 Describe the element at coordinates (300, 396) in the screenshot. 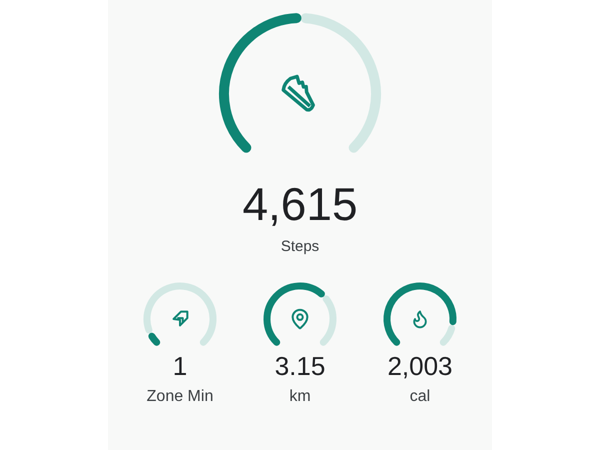

I see `metric-label: km` at that location.